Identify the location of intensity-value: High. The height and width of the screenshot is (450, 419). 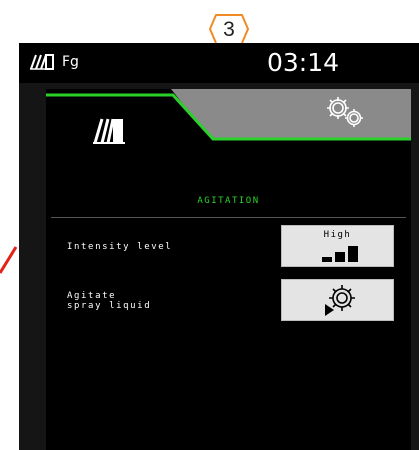
(337, 235).